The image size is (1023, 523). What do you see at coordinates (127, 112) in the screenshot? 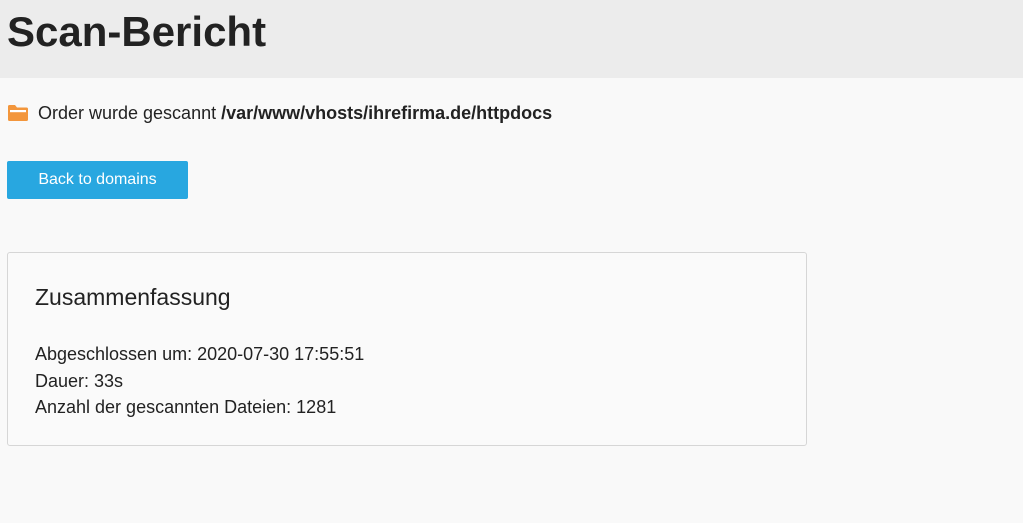
I see `scan-info-text: Order wurde gescannt` at bounding box center [127, 112].